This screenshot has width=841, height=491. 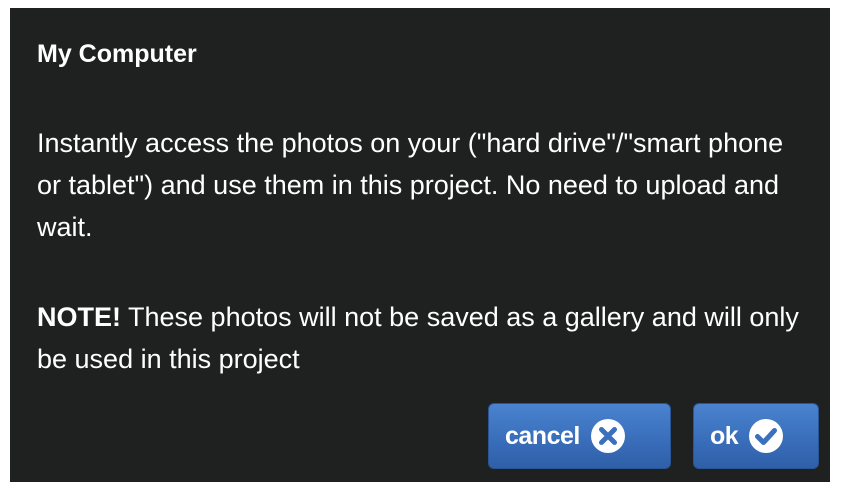 I want to click on dialog-title: My Computer, so click(x=117, y=54).